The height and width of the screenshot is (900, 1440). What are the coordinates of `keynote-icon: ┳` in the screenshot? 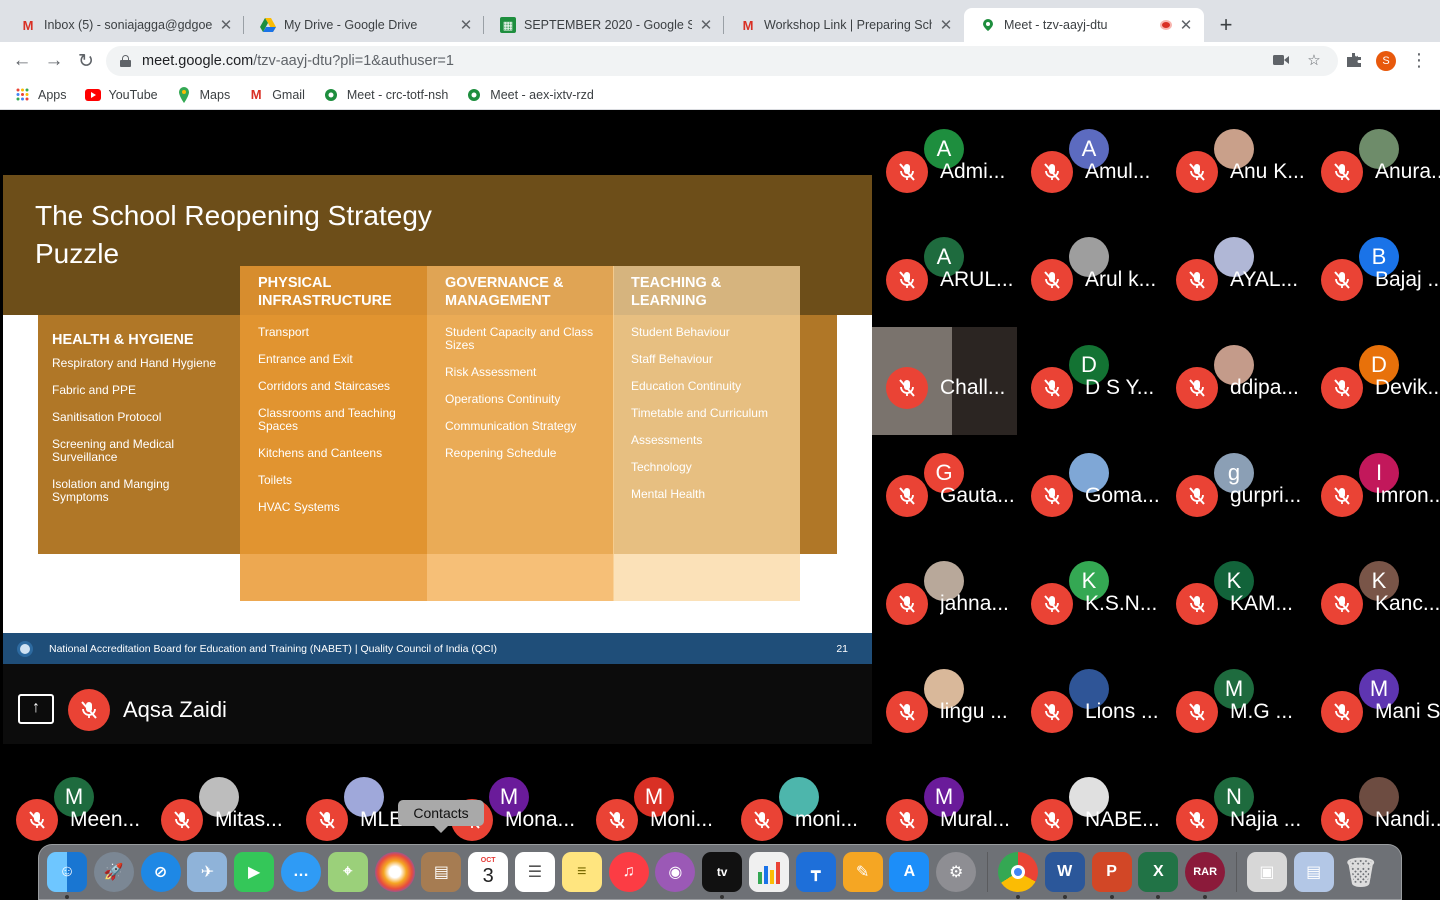 It's located at (815, 872).